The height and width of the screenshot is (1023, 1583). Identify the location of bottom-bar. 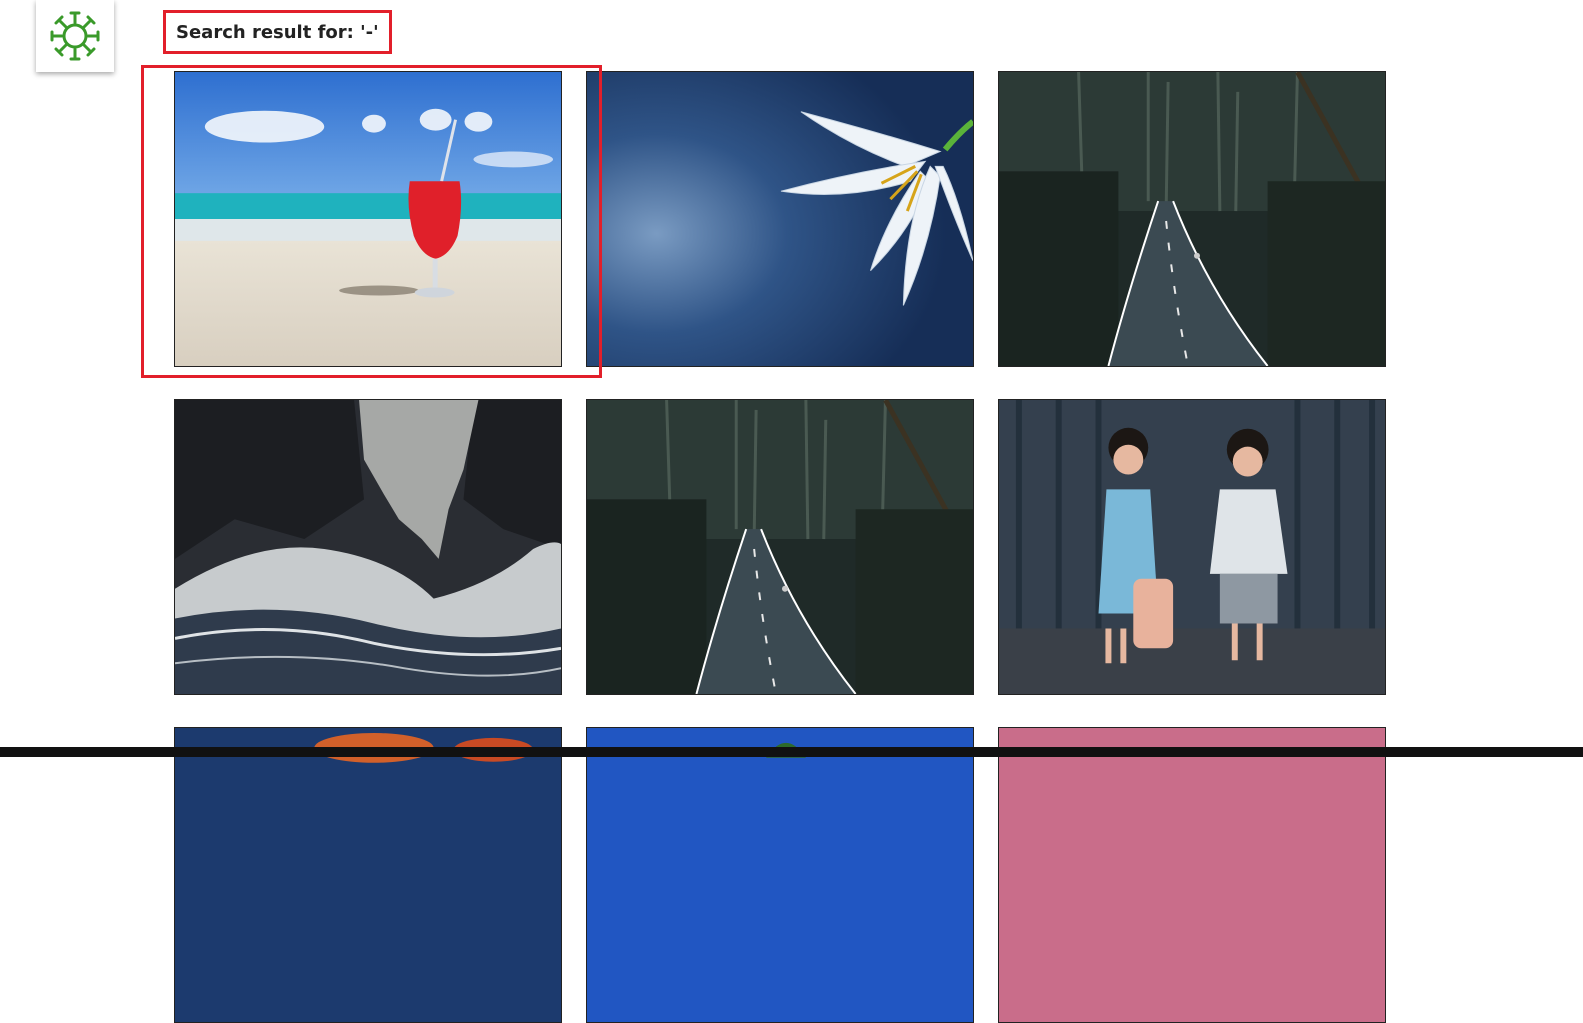
(791, 752).